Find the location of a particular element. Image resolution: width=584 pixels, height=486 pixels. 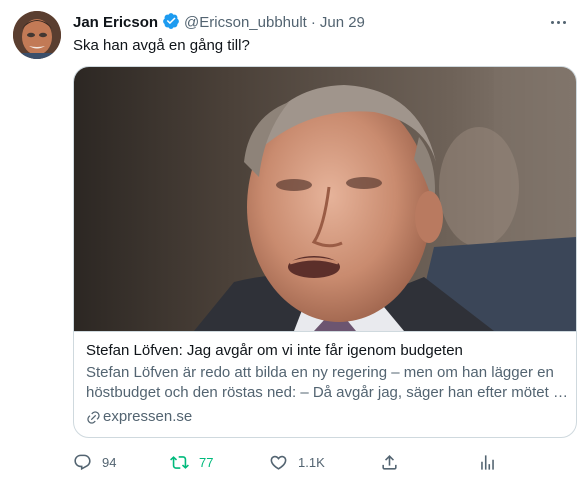

tweet-header: Jan Ericson @Ericson_ubbhult · Jun 29 is located at coordinates (219, 22).